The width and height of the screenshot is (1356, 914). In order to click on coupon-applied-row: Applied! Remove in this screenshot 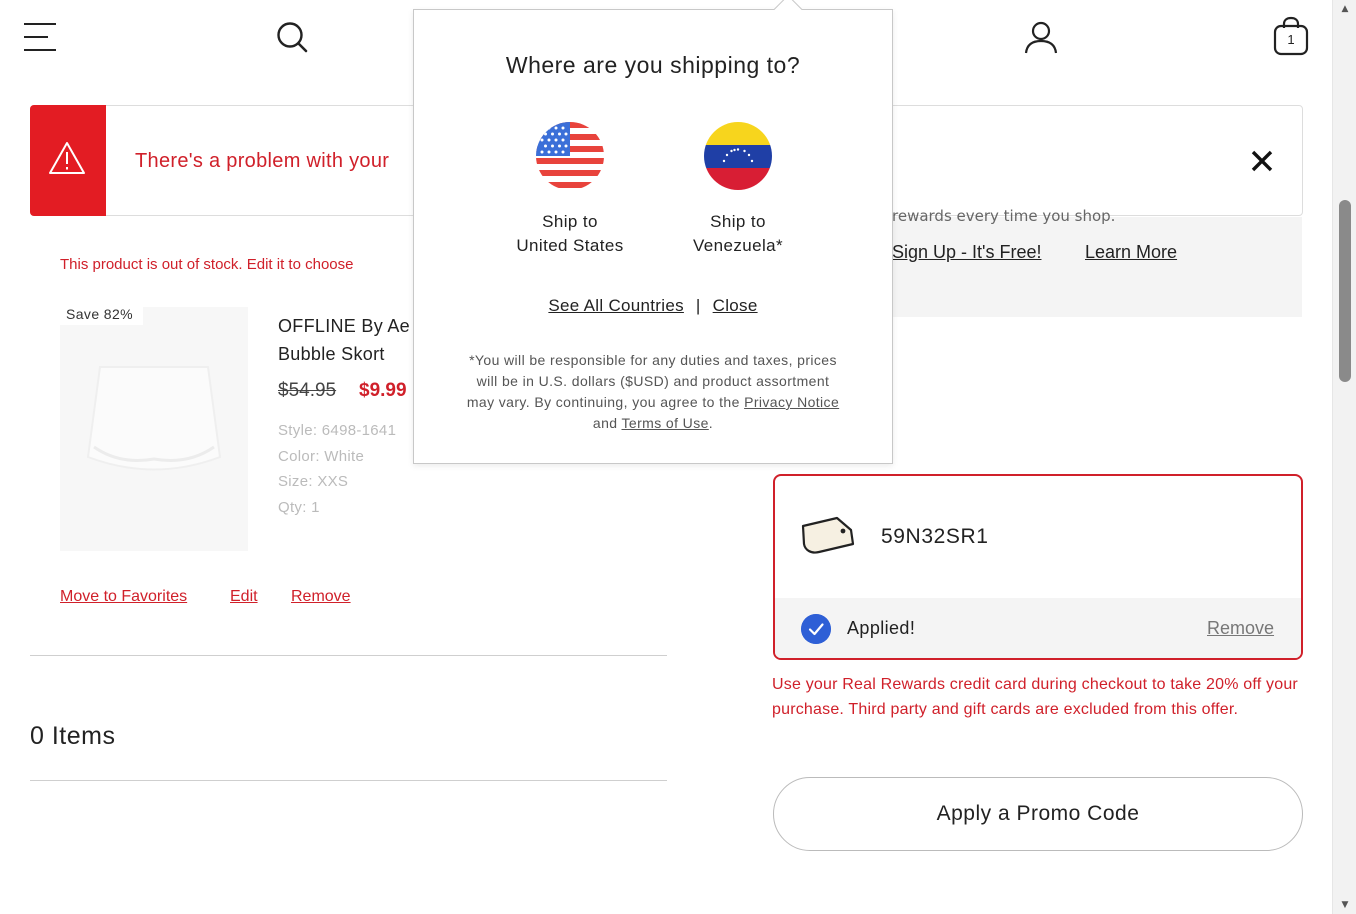, I will do `click(1038, 628)`.